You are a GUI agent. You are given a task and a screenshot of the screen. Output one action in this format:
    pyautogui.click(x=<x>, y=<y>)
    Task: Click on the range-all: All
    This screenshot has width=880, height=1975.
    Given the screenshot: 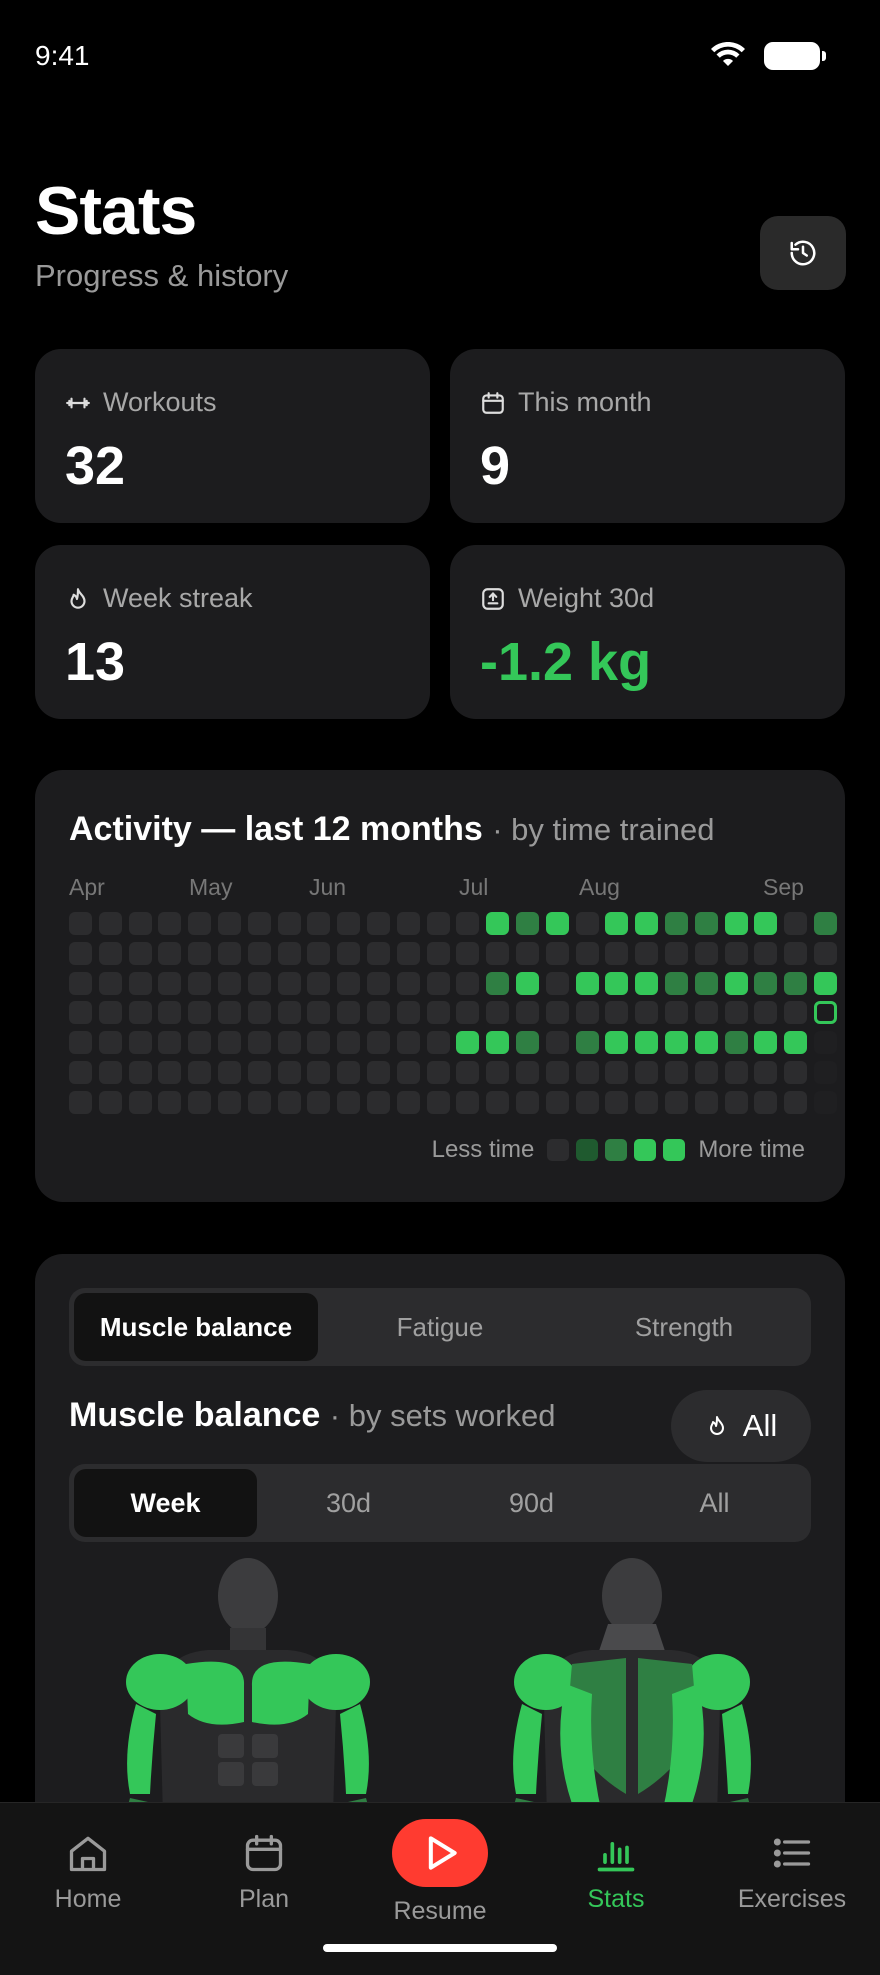 What is the action you would take?
    pyautogui.click(x=714, y=1503)
    